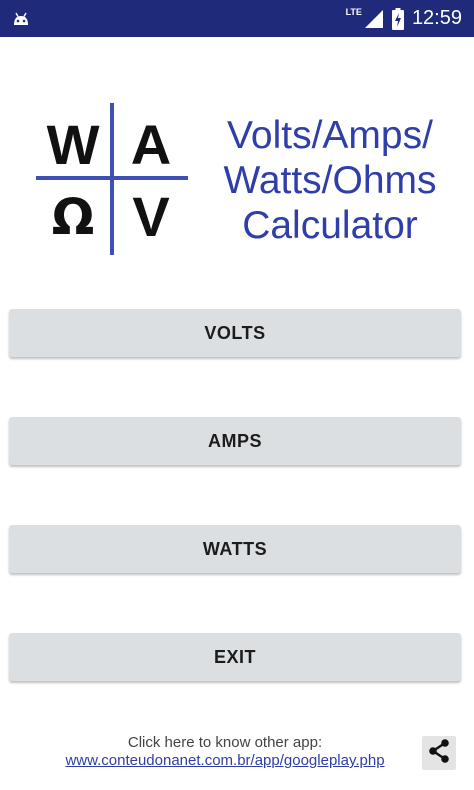 The width and height of the screenshot is (474, 790). I want to click on app-title-line-2: Watts/Ohms, so click(330, 180).